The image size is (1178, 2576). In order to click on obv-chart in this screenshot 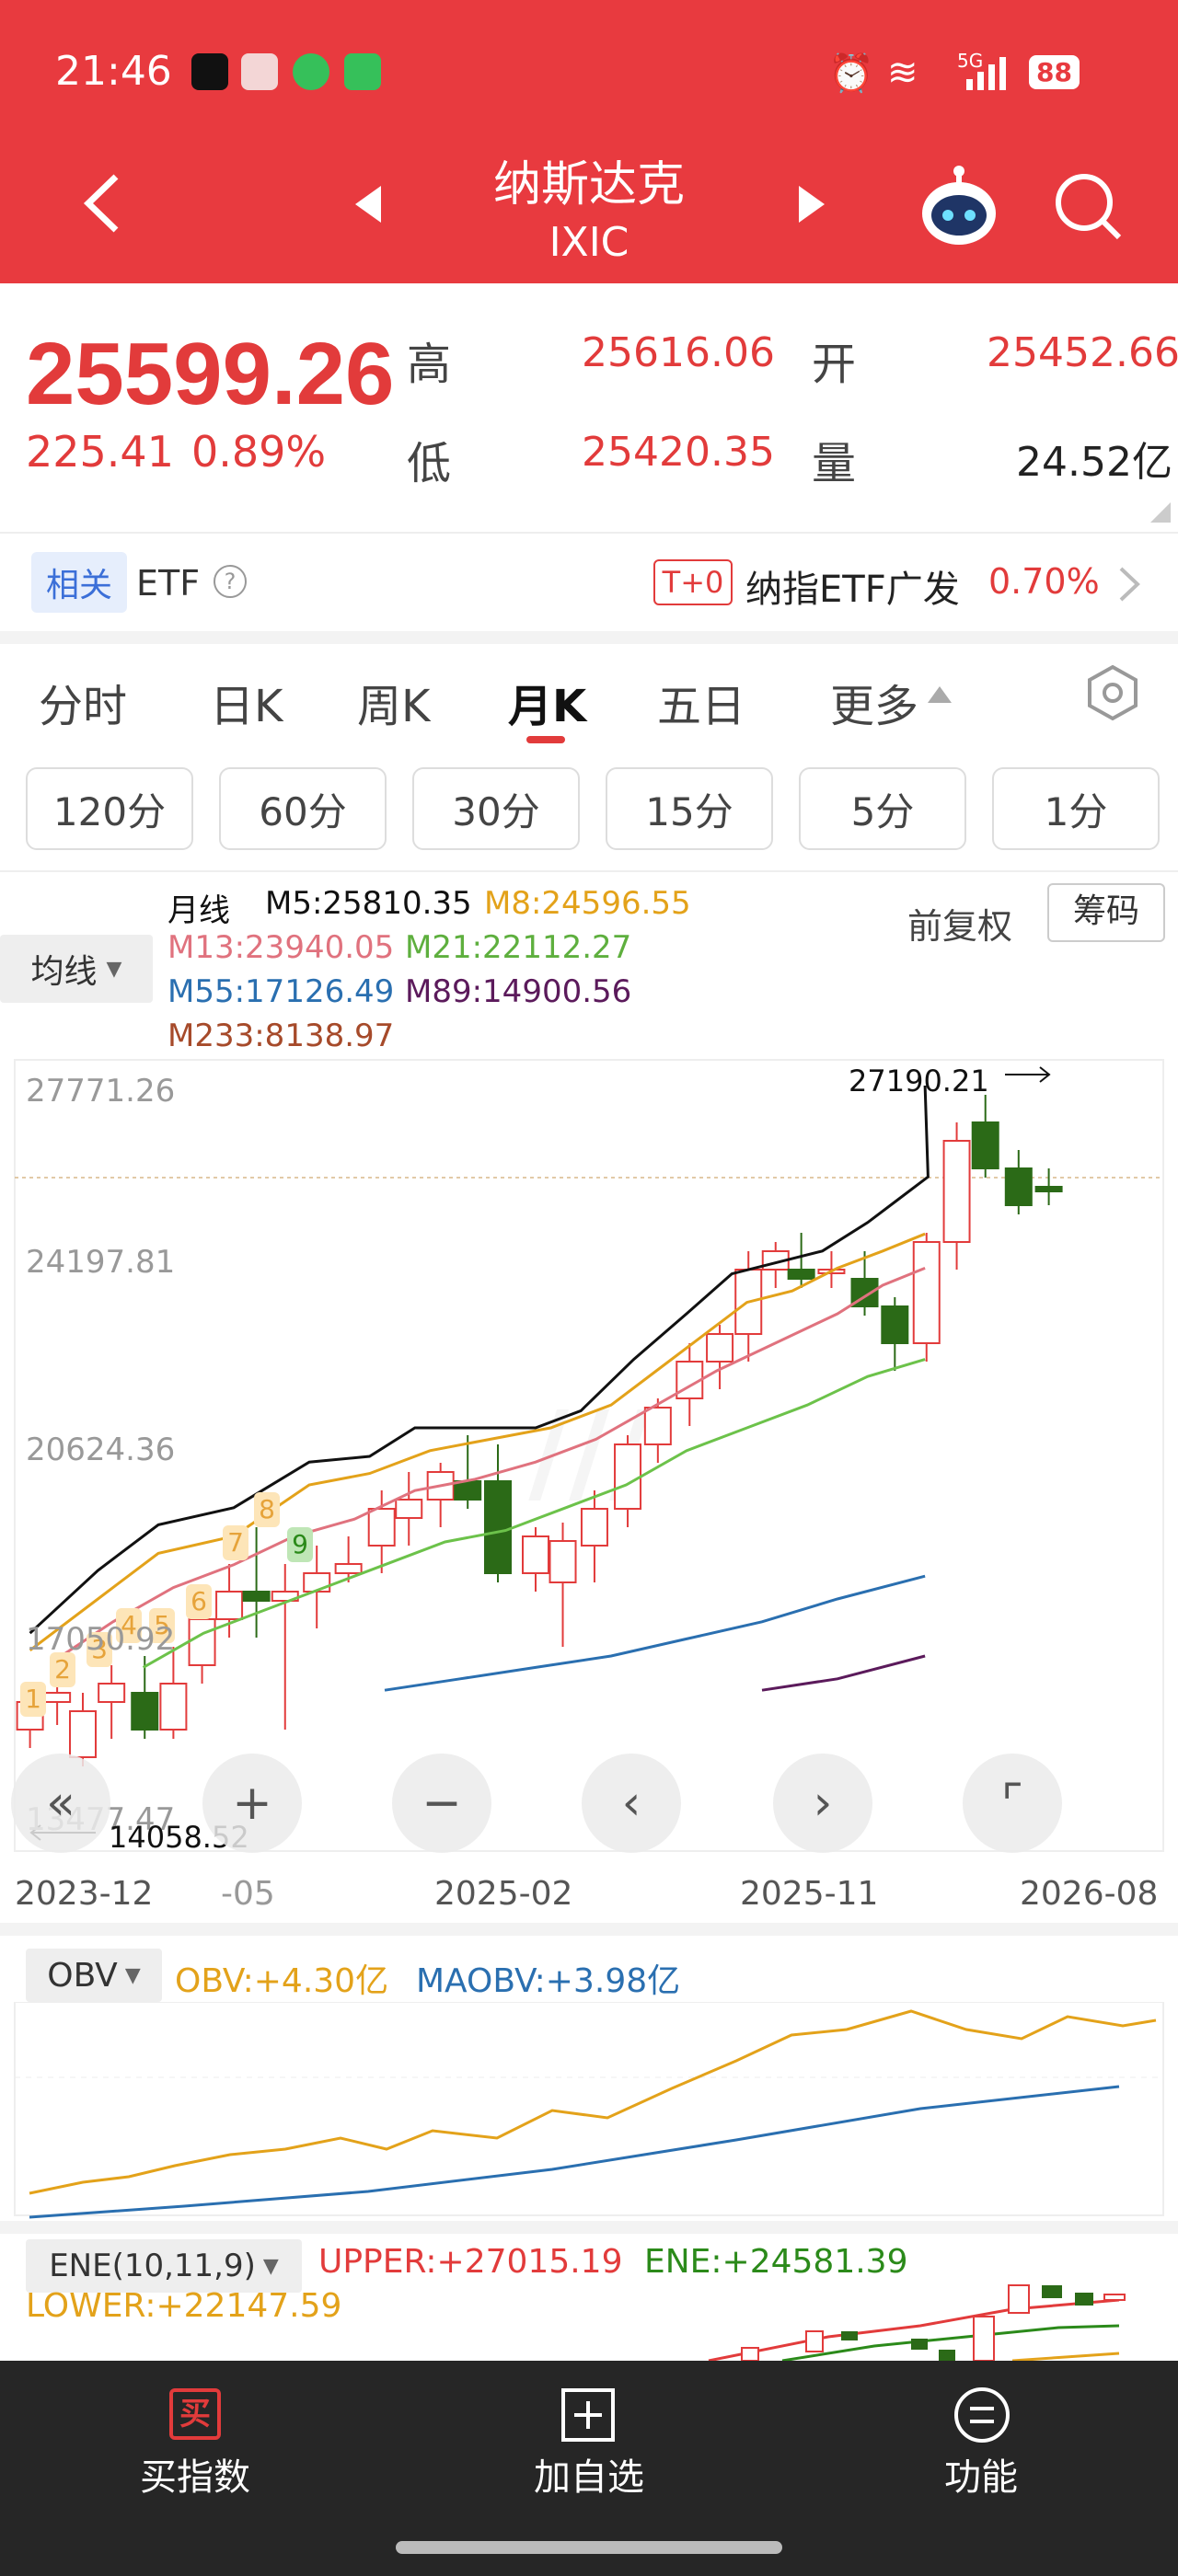, I will do `click(589, 2110)`.